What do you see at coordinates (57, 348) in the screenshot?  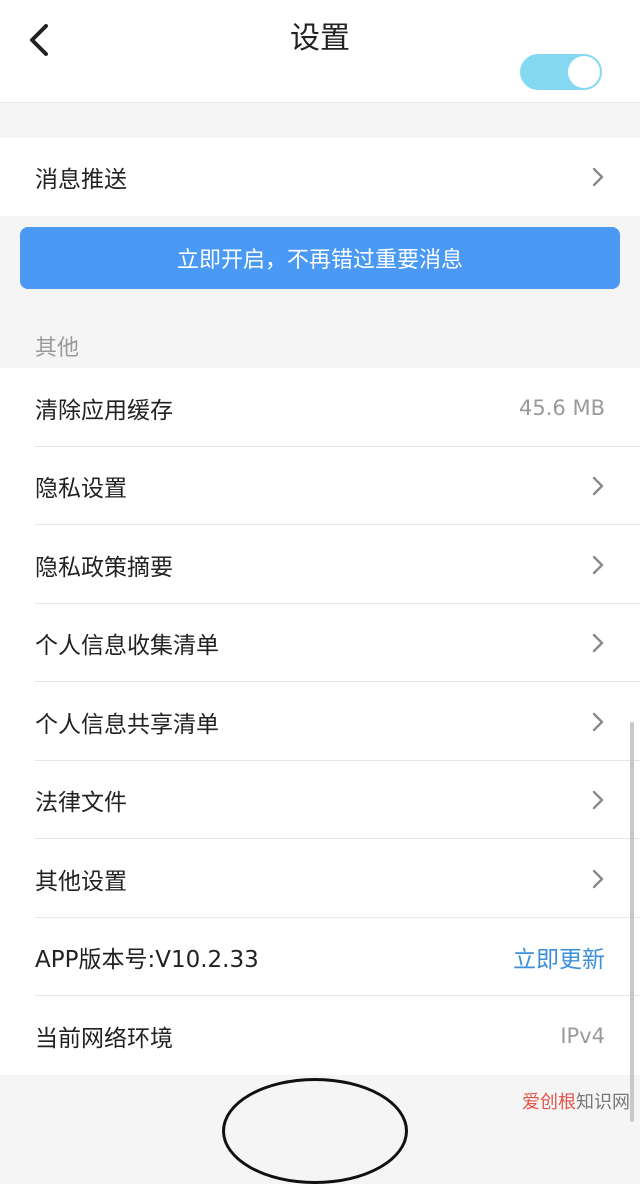 I see `section-header-other: 其他` at bounding box center [57, 348].